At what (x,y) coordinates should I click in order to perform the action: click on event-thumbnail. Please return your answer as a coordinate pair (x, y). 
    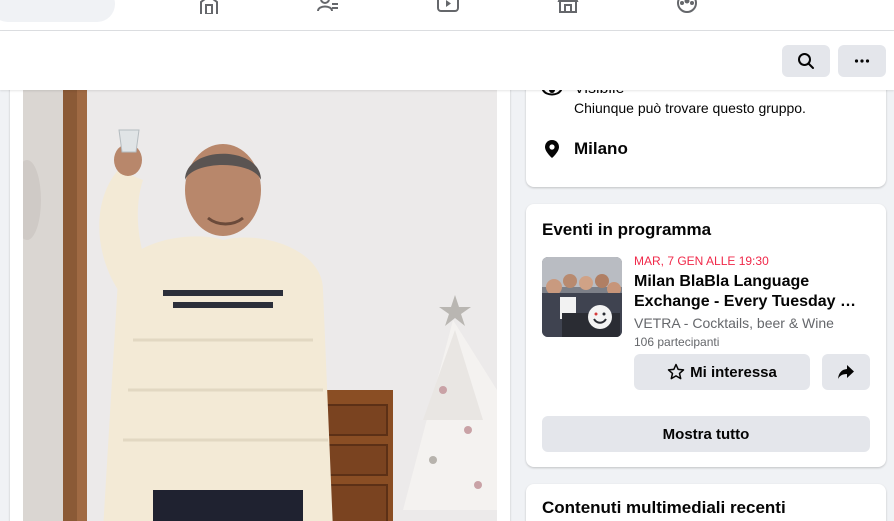
    Looking at the image, I should click on (582, 297).